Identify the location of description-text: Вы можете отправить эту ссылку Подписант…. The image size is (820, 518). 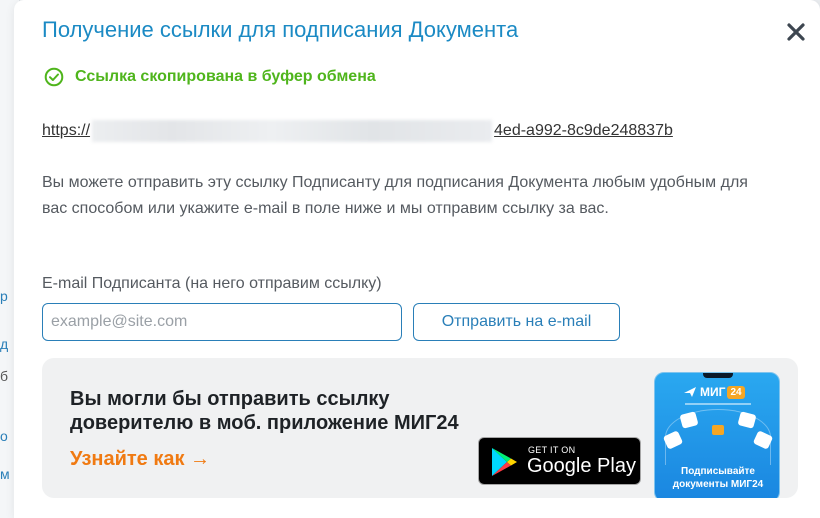
(395, 195).